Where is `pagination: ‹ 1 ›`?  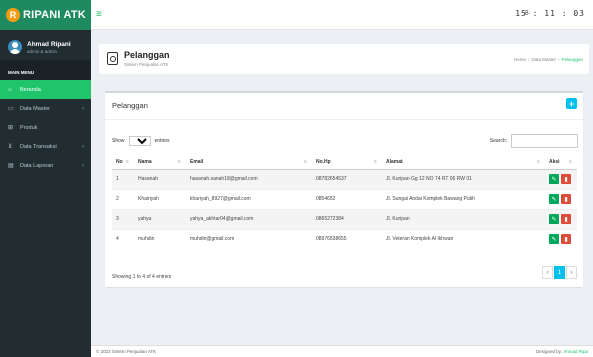 pagination: ‹ 1 › is located at coordinates (559, 272).